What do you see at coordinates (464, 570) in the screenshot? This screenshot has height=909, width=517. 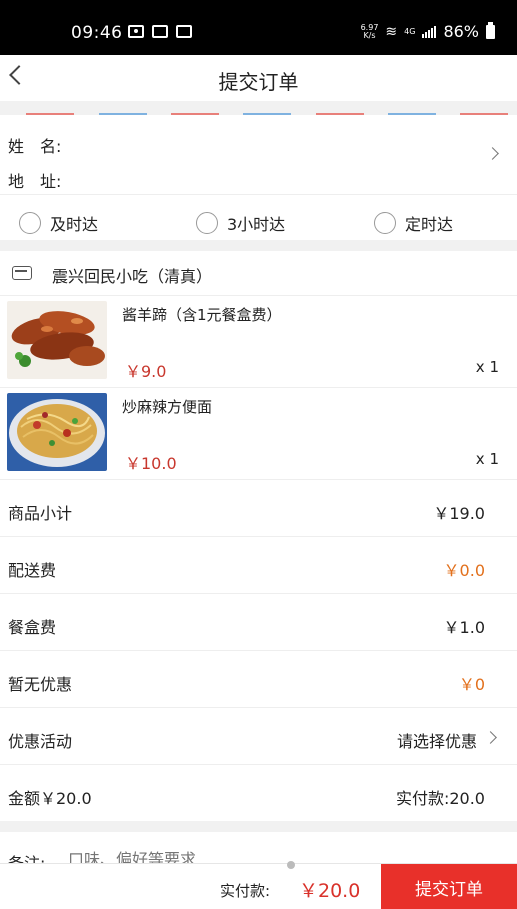 I see `delivery-fee-value: ￥0.0` at bounding box center [464, 570].